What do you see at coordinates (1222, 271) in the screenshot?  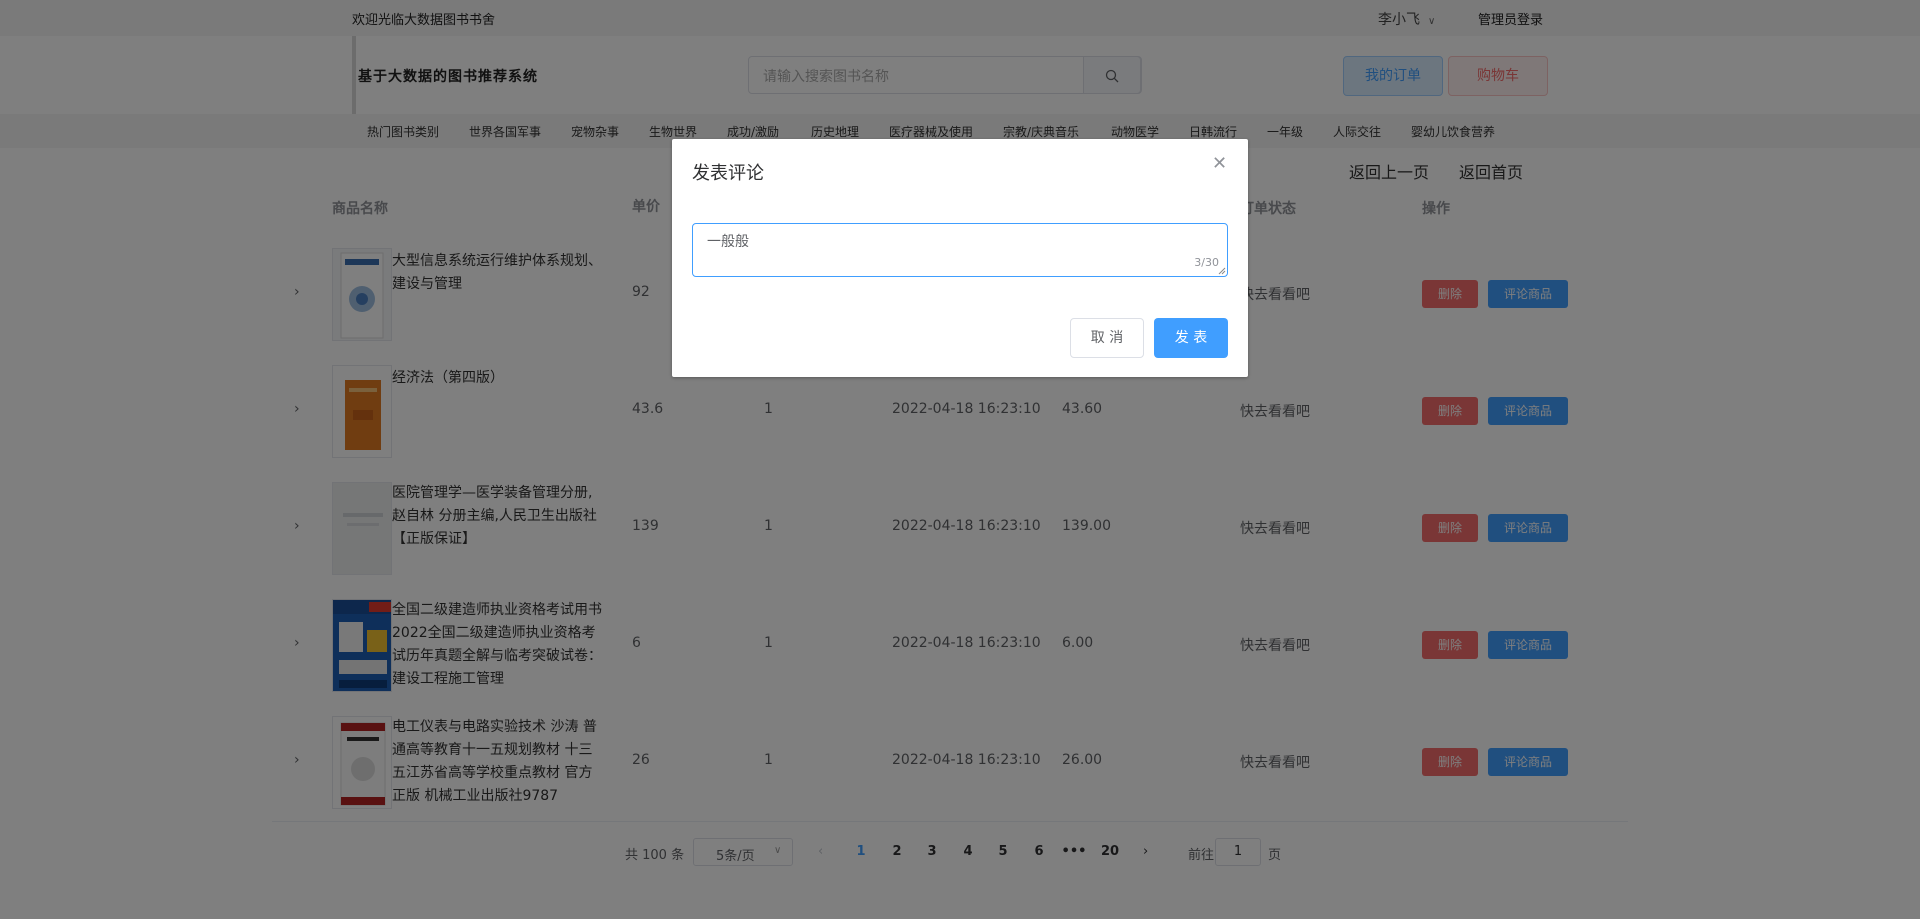 I see `resize-handle-icon` at bounding box center [1222, 271].